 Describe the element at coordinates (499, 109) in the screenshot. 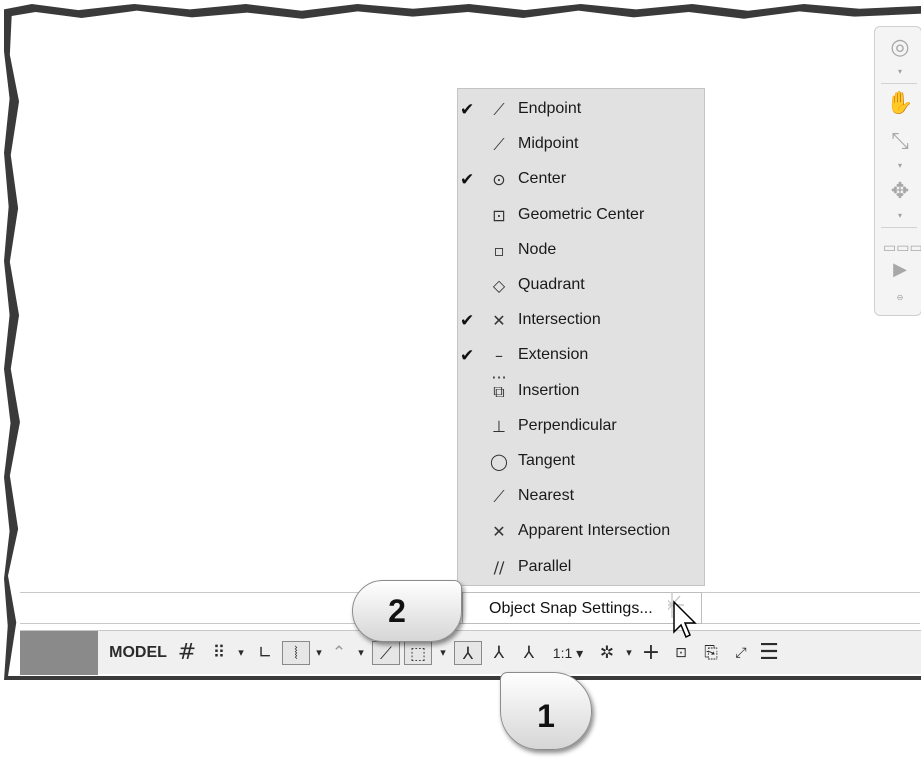

I see `endpoint-icon: ⟋` at that location.